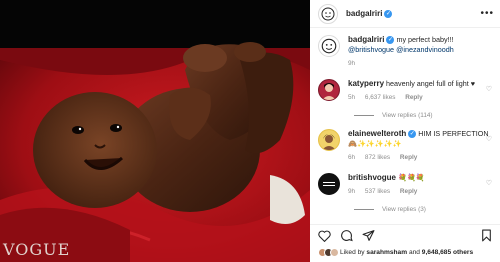  Describe the element at coordinates (405, 235) in the screenshot. I see `post-action-bar` at that location.